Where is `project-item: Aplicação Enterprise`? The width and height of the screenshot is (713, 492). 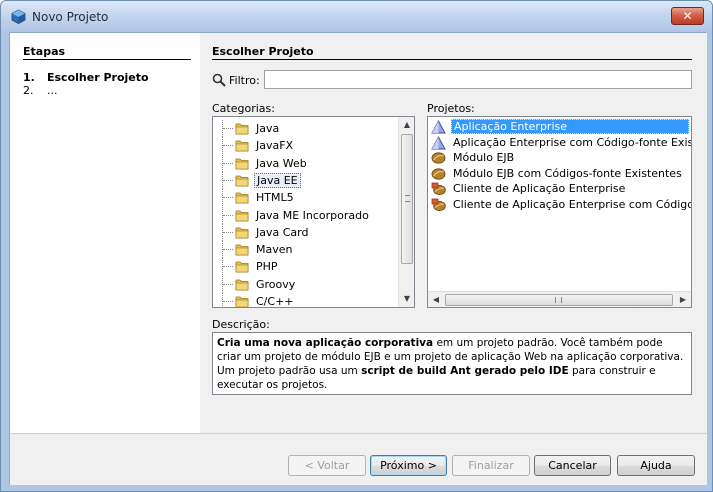
project-item: Aplicação Enterprise is located at coordinates (559, 127).